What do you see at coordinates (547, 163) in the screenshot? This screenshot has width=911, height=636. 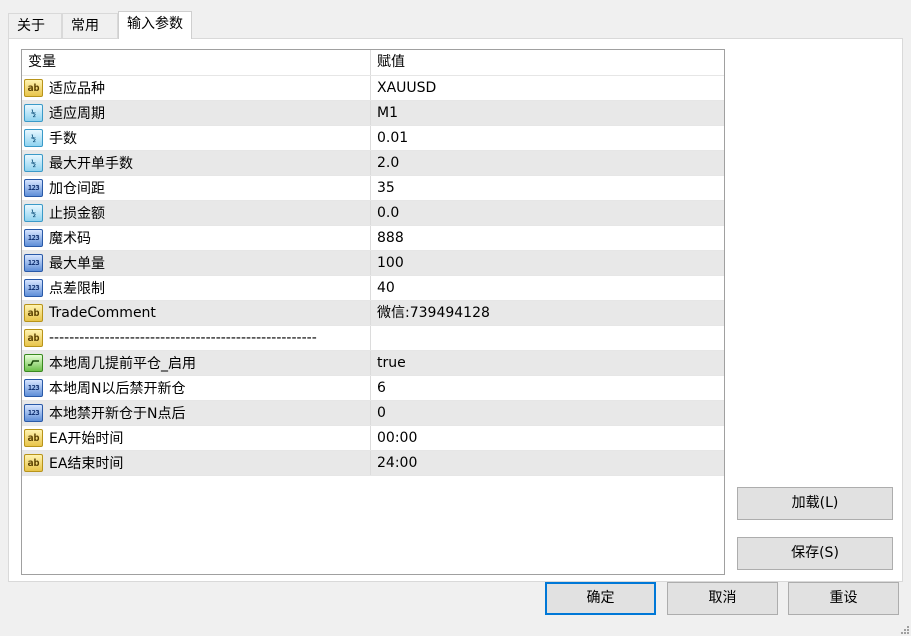 I see `parameter-value: 2.0` at bounding box center [547, 163].